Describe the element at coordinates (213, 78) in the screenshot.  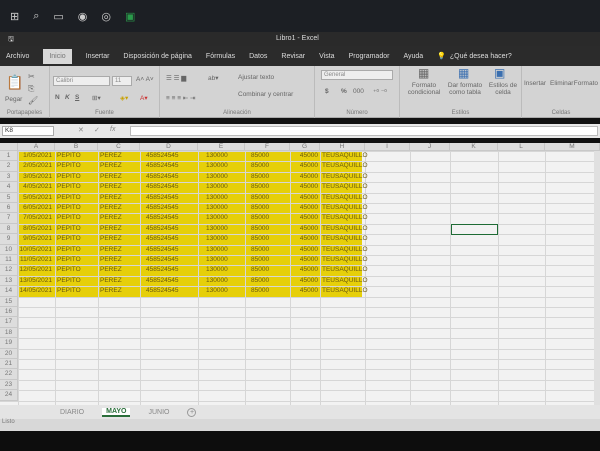
I see `orientation-icon: ab▾` at that location.